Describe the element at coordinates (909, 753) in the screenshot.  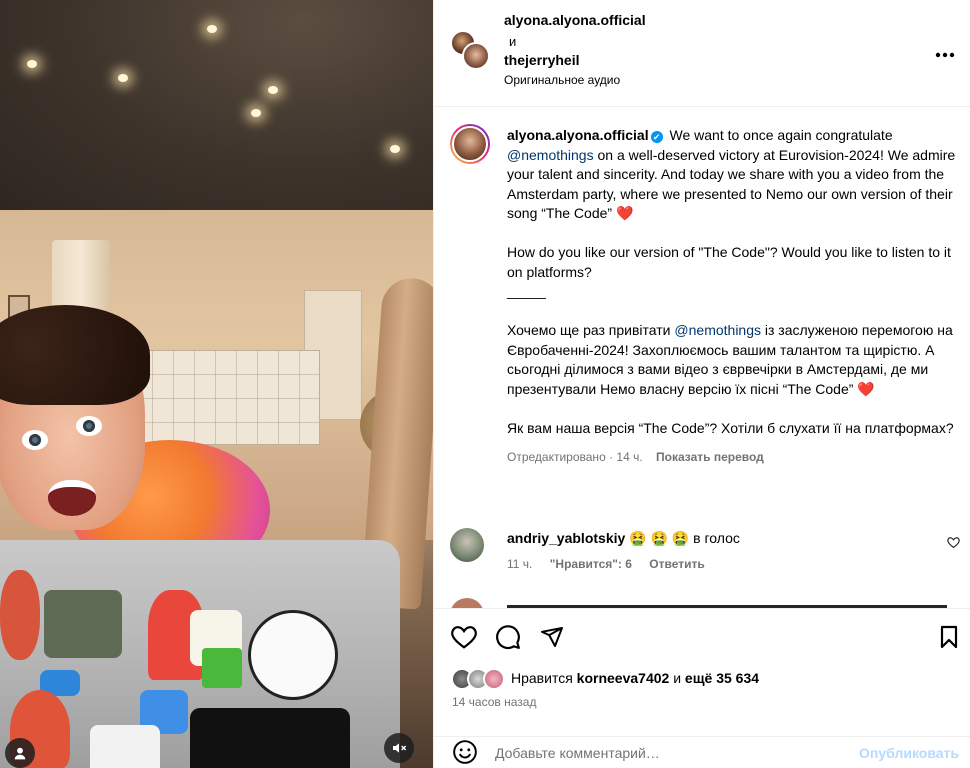
I see `publish-button: Опубликовать` at that location.